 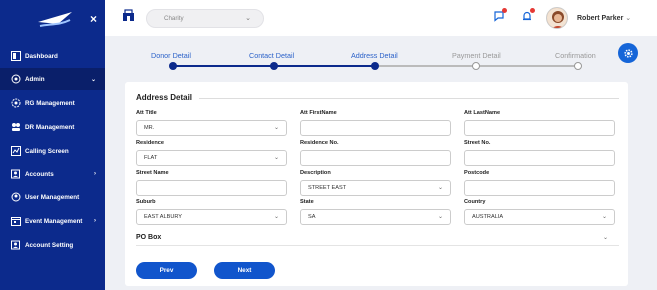 What do you see at coordinates (16, 79) in the screenshot?
I see `admin-icon` at bounding box center [16, 79].